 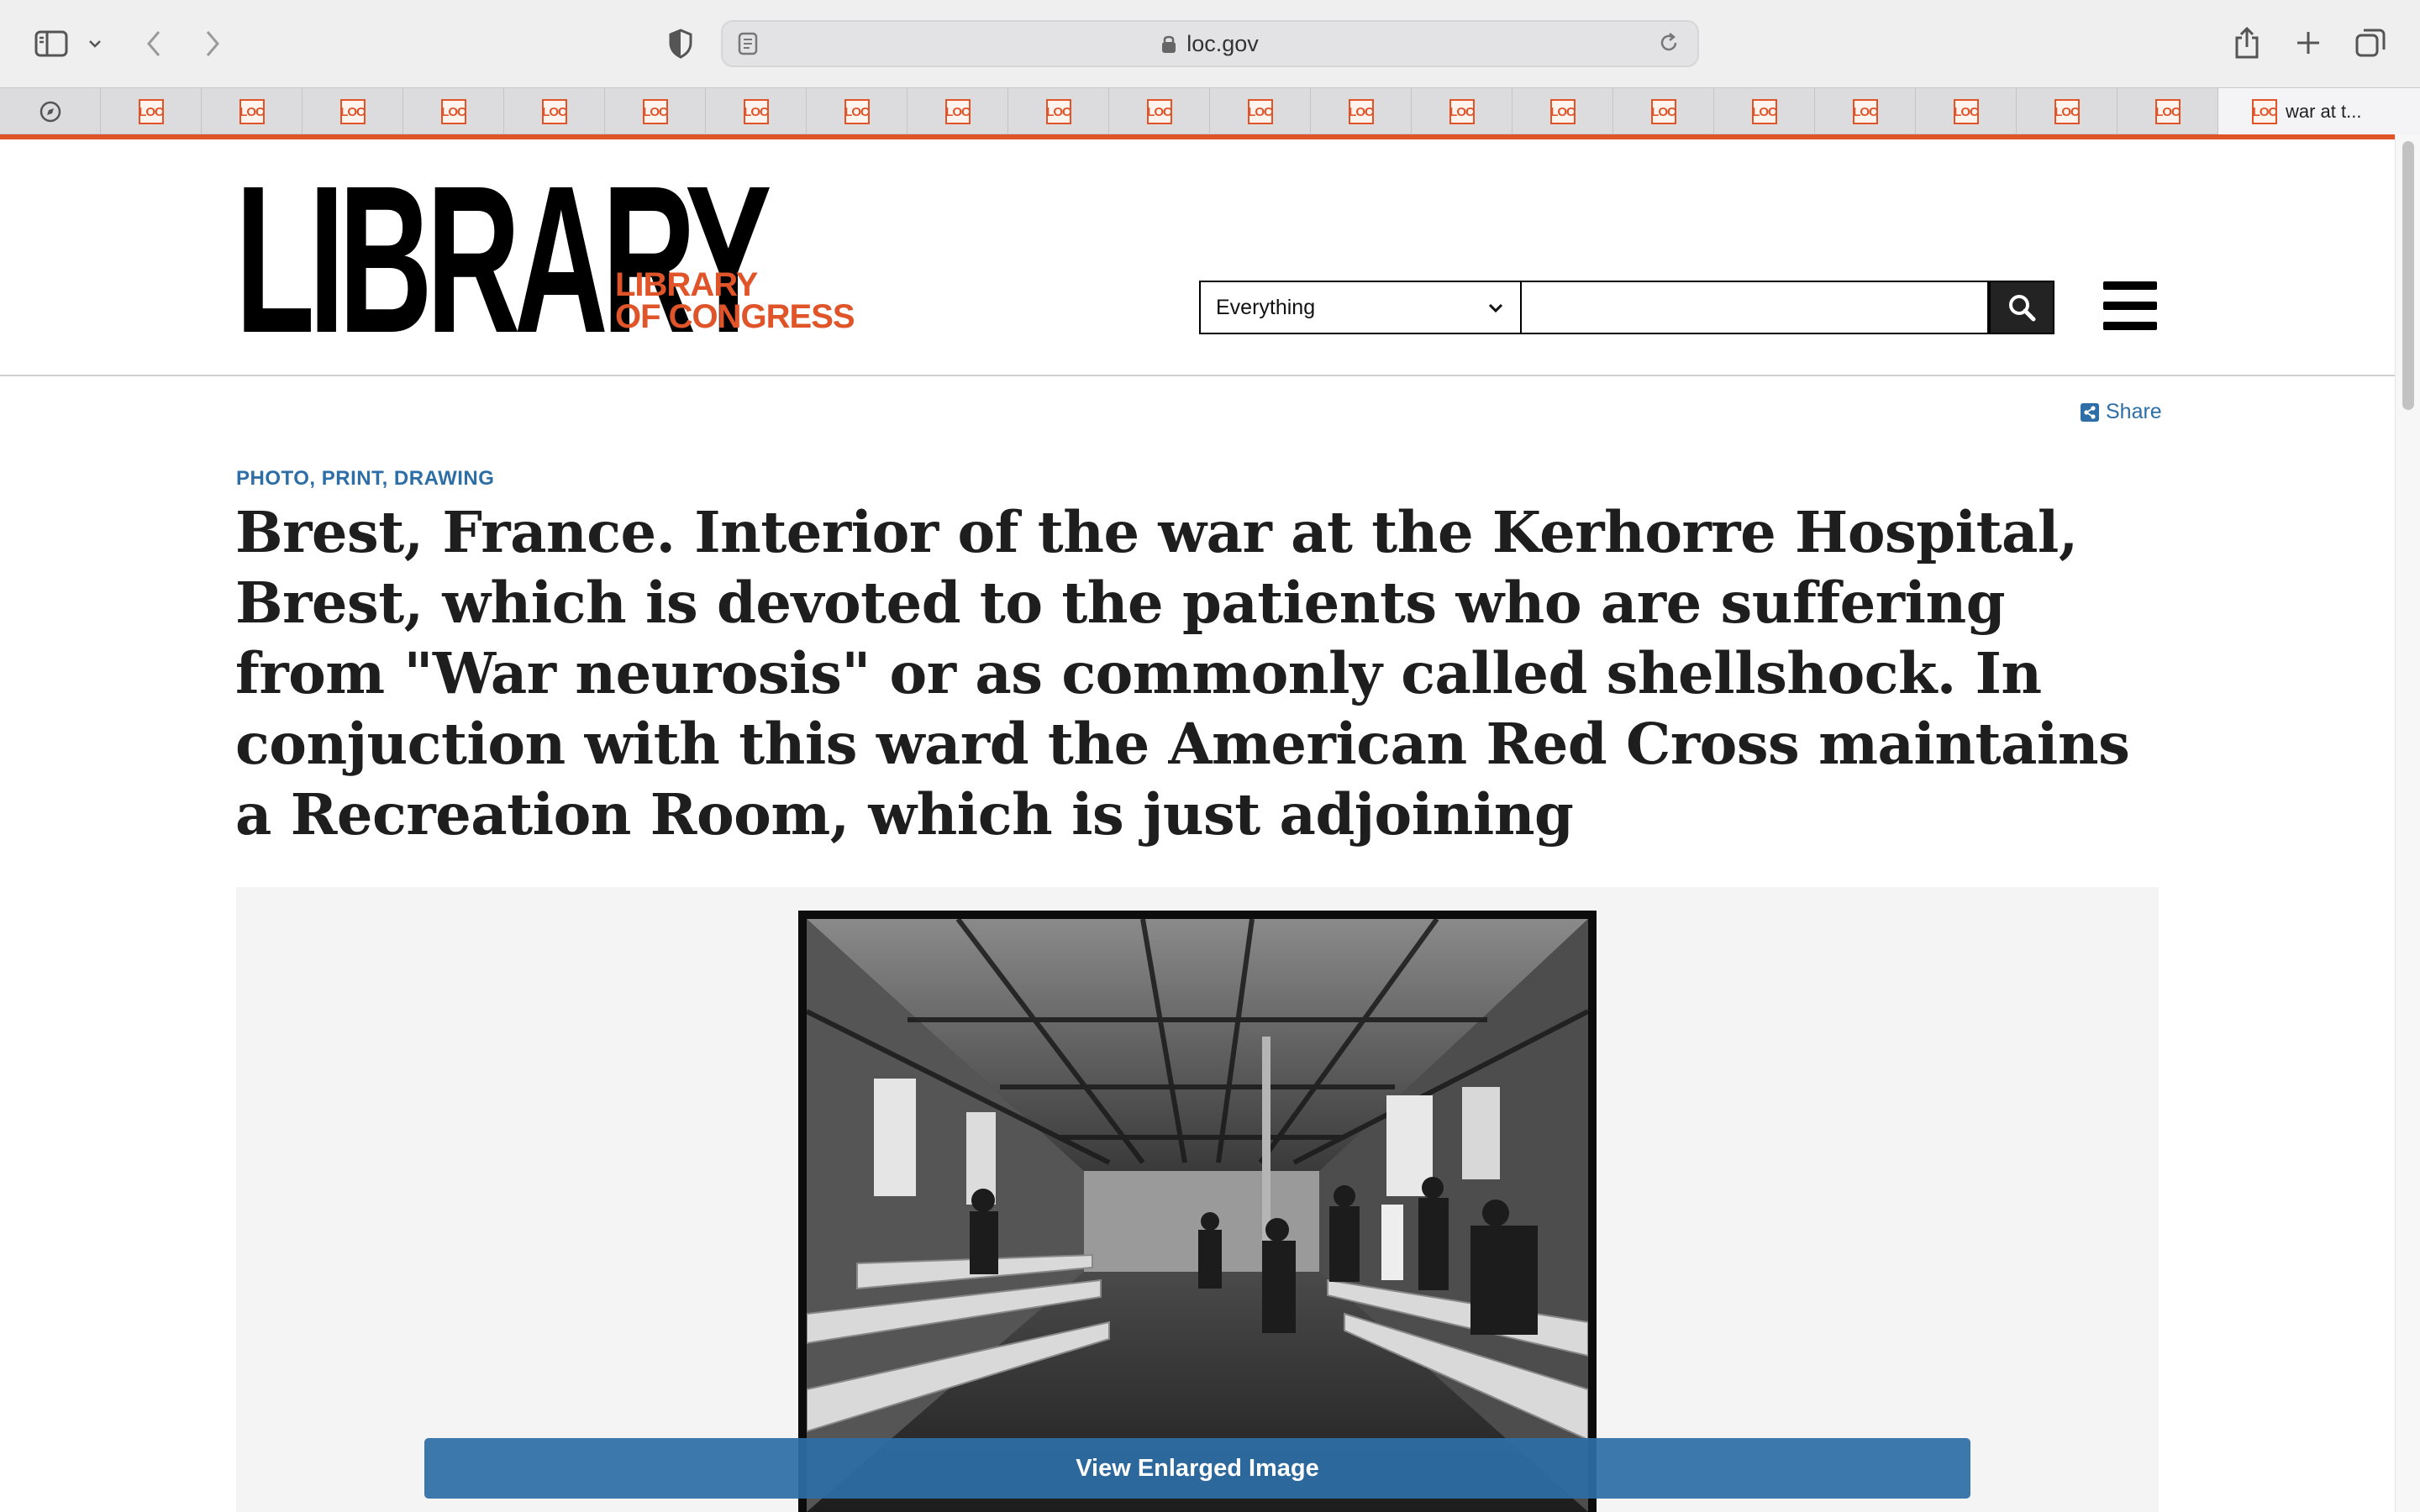 I want to click on logo-subtitle-line1: LIBRARY, so click(x=687, y=284).